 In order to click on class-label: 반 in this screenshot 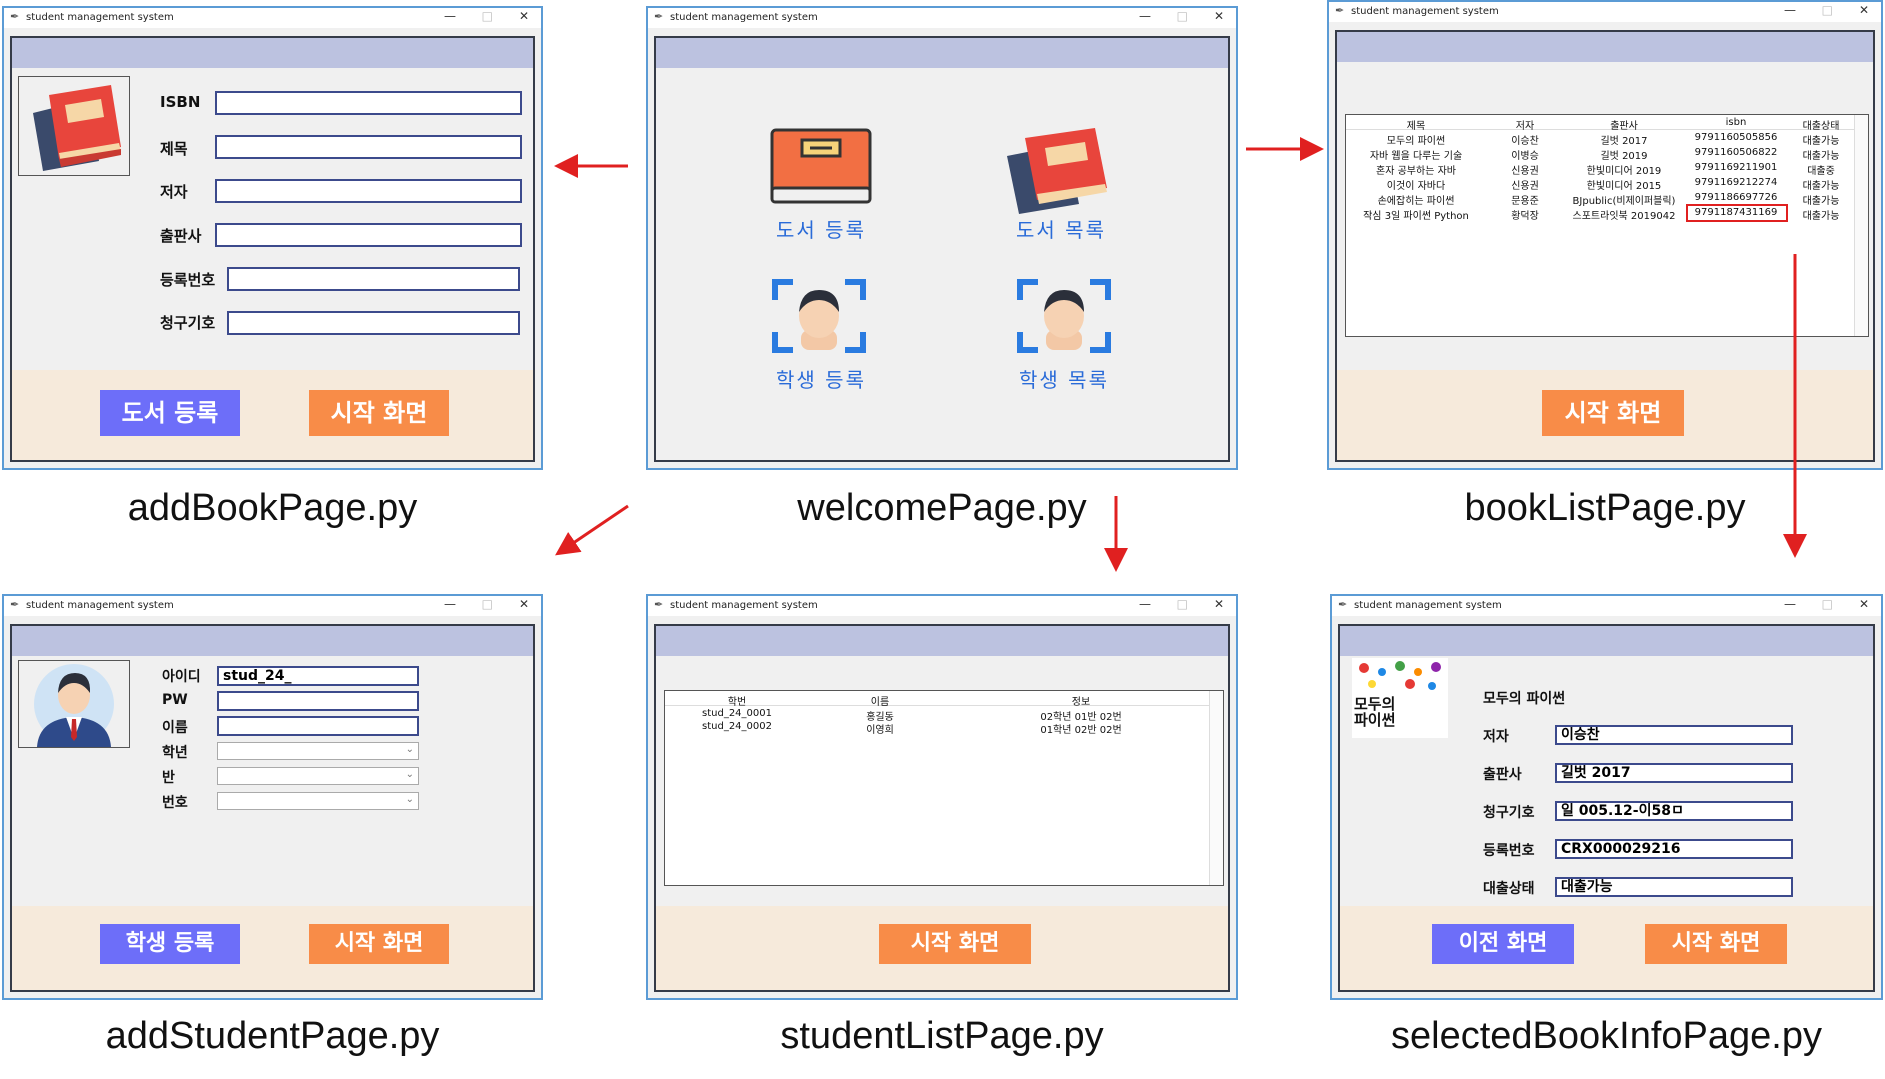, I will do `click(168, 778)`.